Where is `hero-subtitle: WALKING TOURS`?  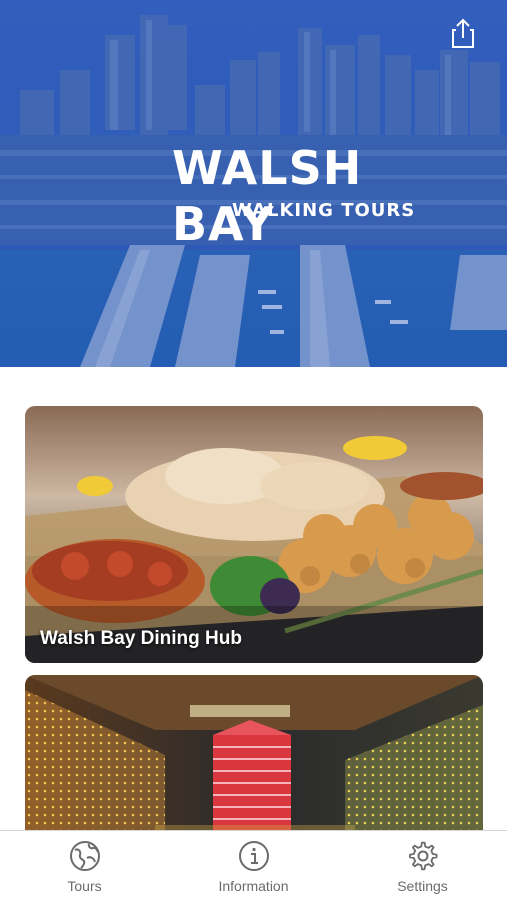 hero-subtitle: WALKING TOURS is located at coordinates (324, 210).